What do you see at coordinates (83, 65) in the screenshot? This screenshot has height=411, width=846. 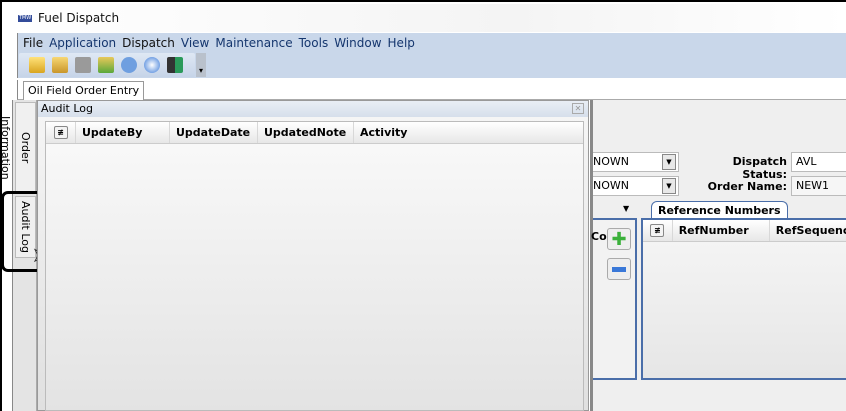 I see `save-icon` at bounding box center [83, 65].